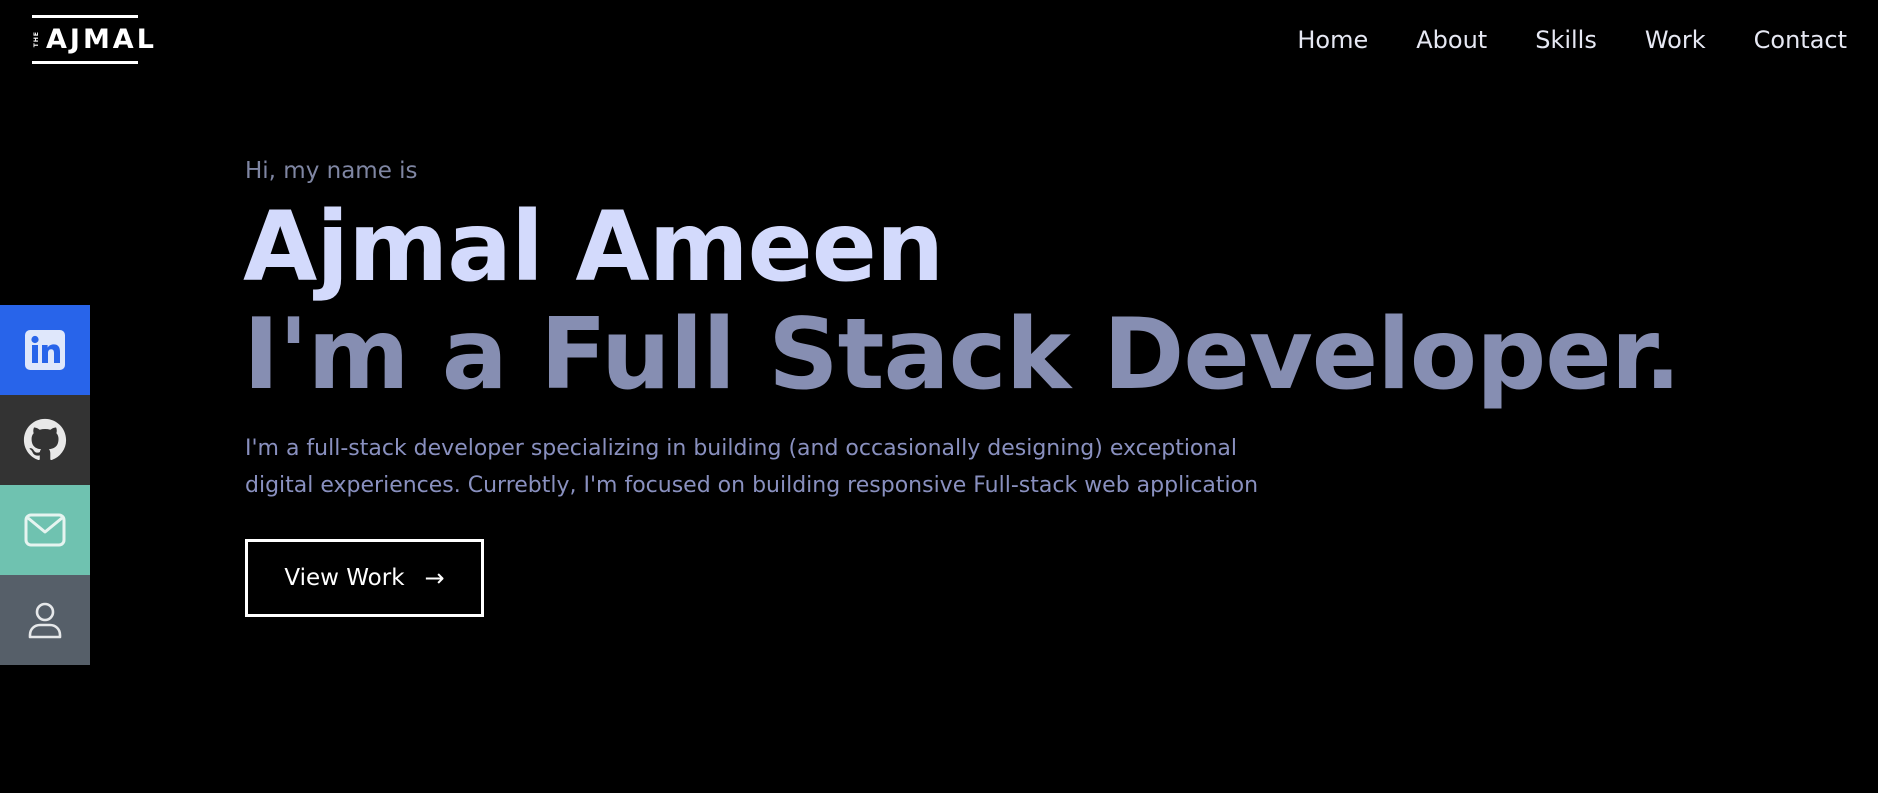 This screenshot has width=1878, height=793. What do you see at coordinates (1566, 40) in the screenshot?
I see `nav-skills: Skills` at bounding box center [1566, 40].